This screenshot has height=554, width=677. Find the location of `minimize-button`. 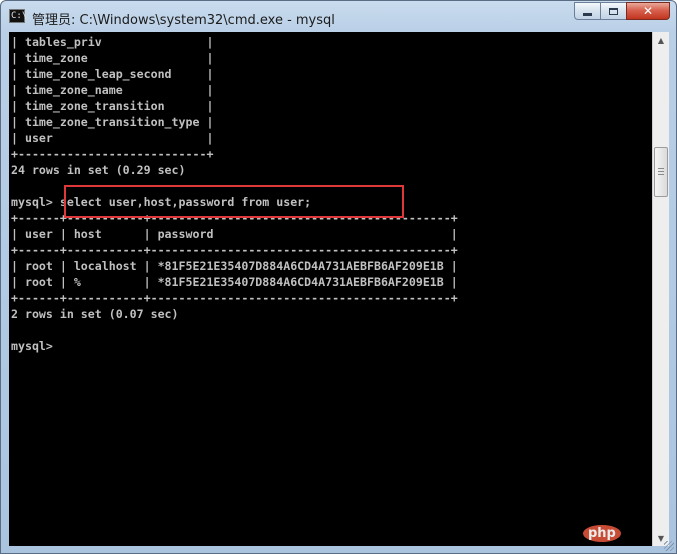

minimize-button is located at coordinates (587, 11).